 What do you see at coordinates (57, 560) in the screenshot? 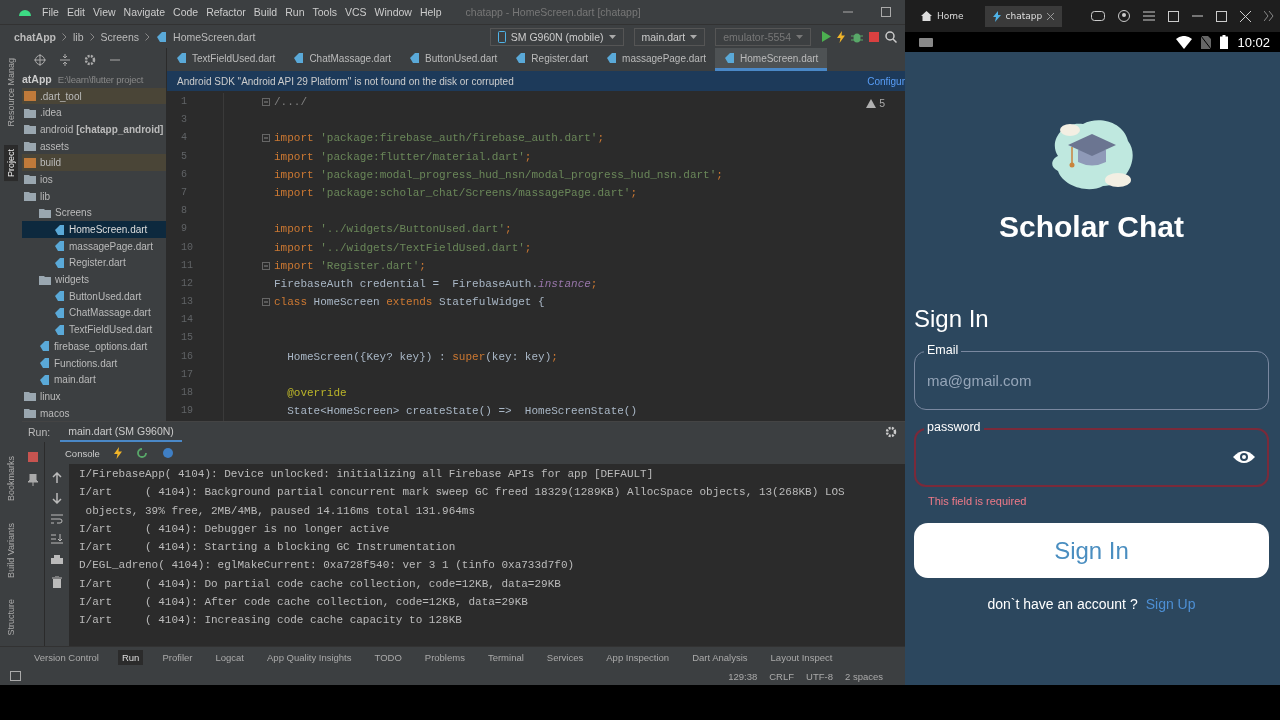
I see `print-icon` at bounding box center [57, 560].